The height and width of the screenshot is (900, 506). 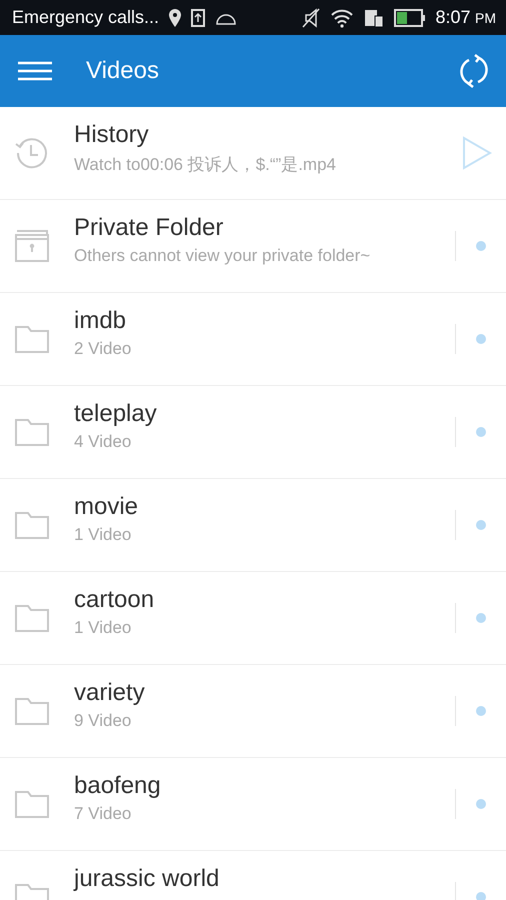 I want to click on history-icon, so click(x=32, y=153).